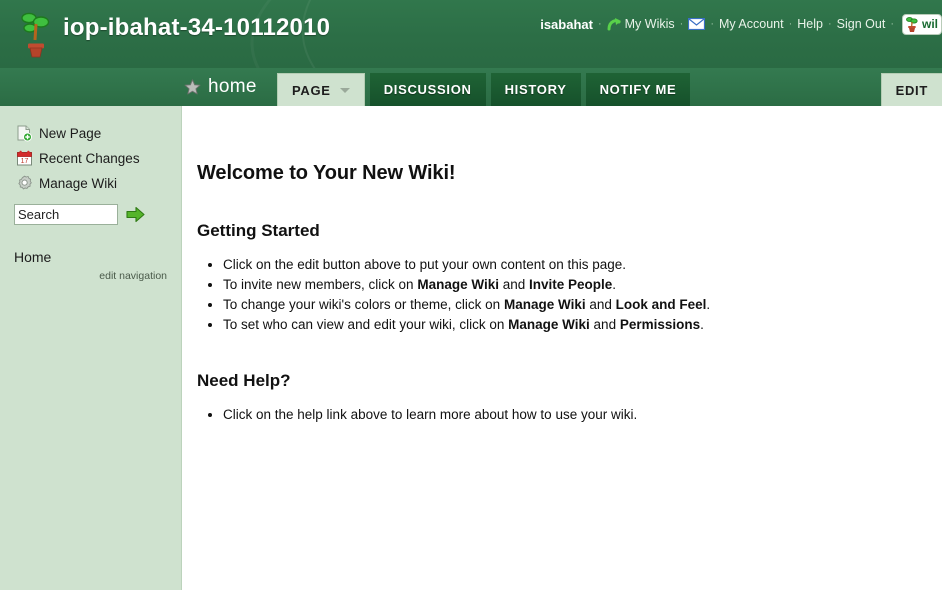  What do you see at coordinates (861, 24) in the screenshot?
I see `sign-out-link: Sign Out` at bounding box center [861, 24].